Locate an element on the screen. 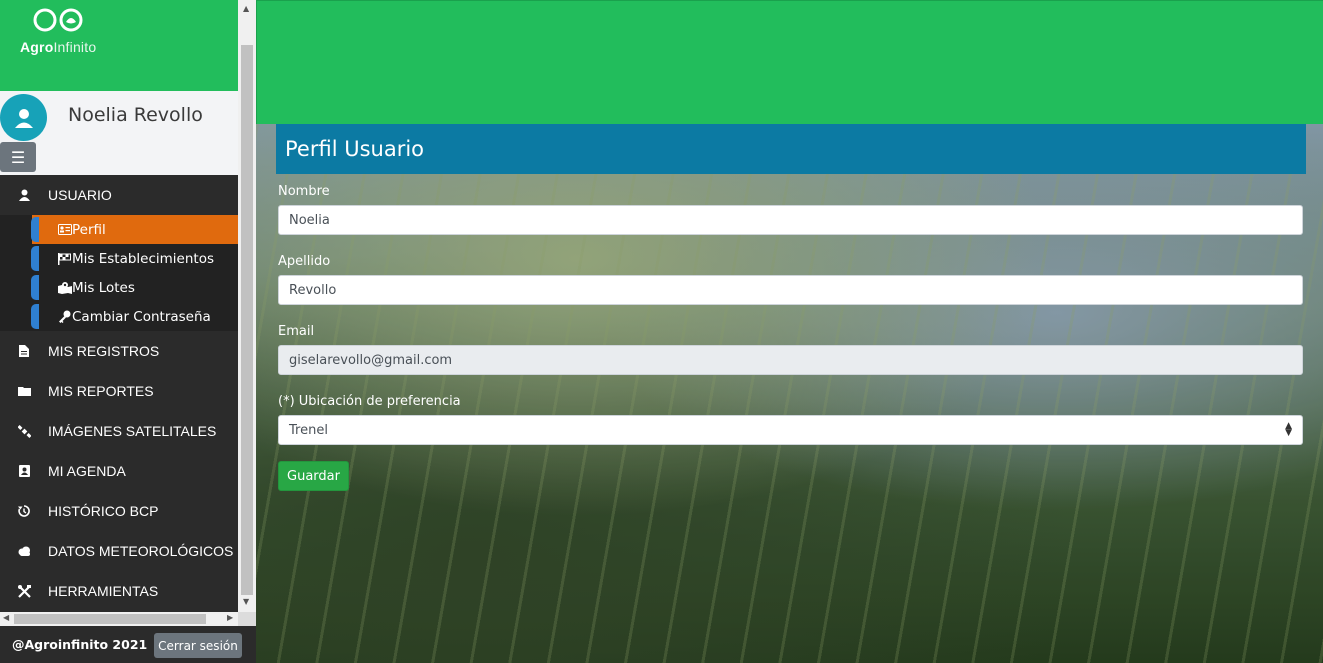  ubicacion-selected-value: Trenel is located at coordinates (308, 430).